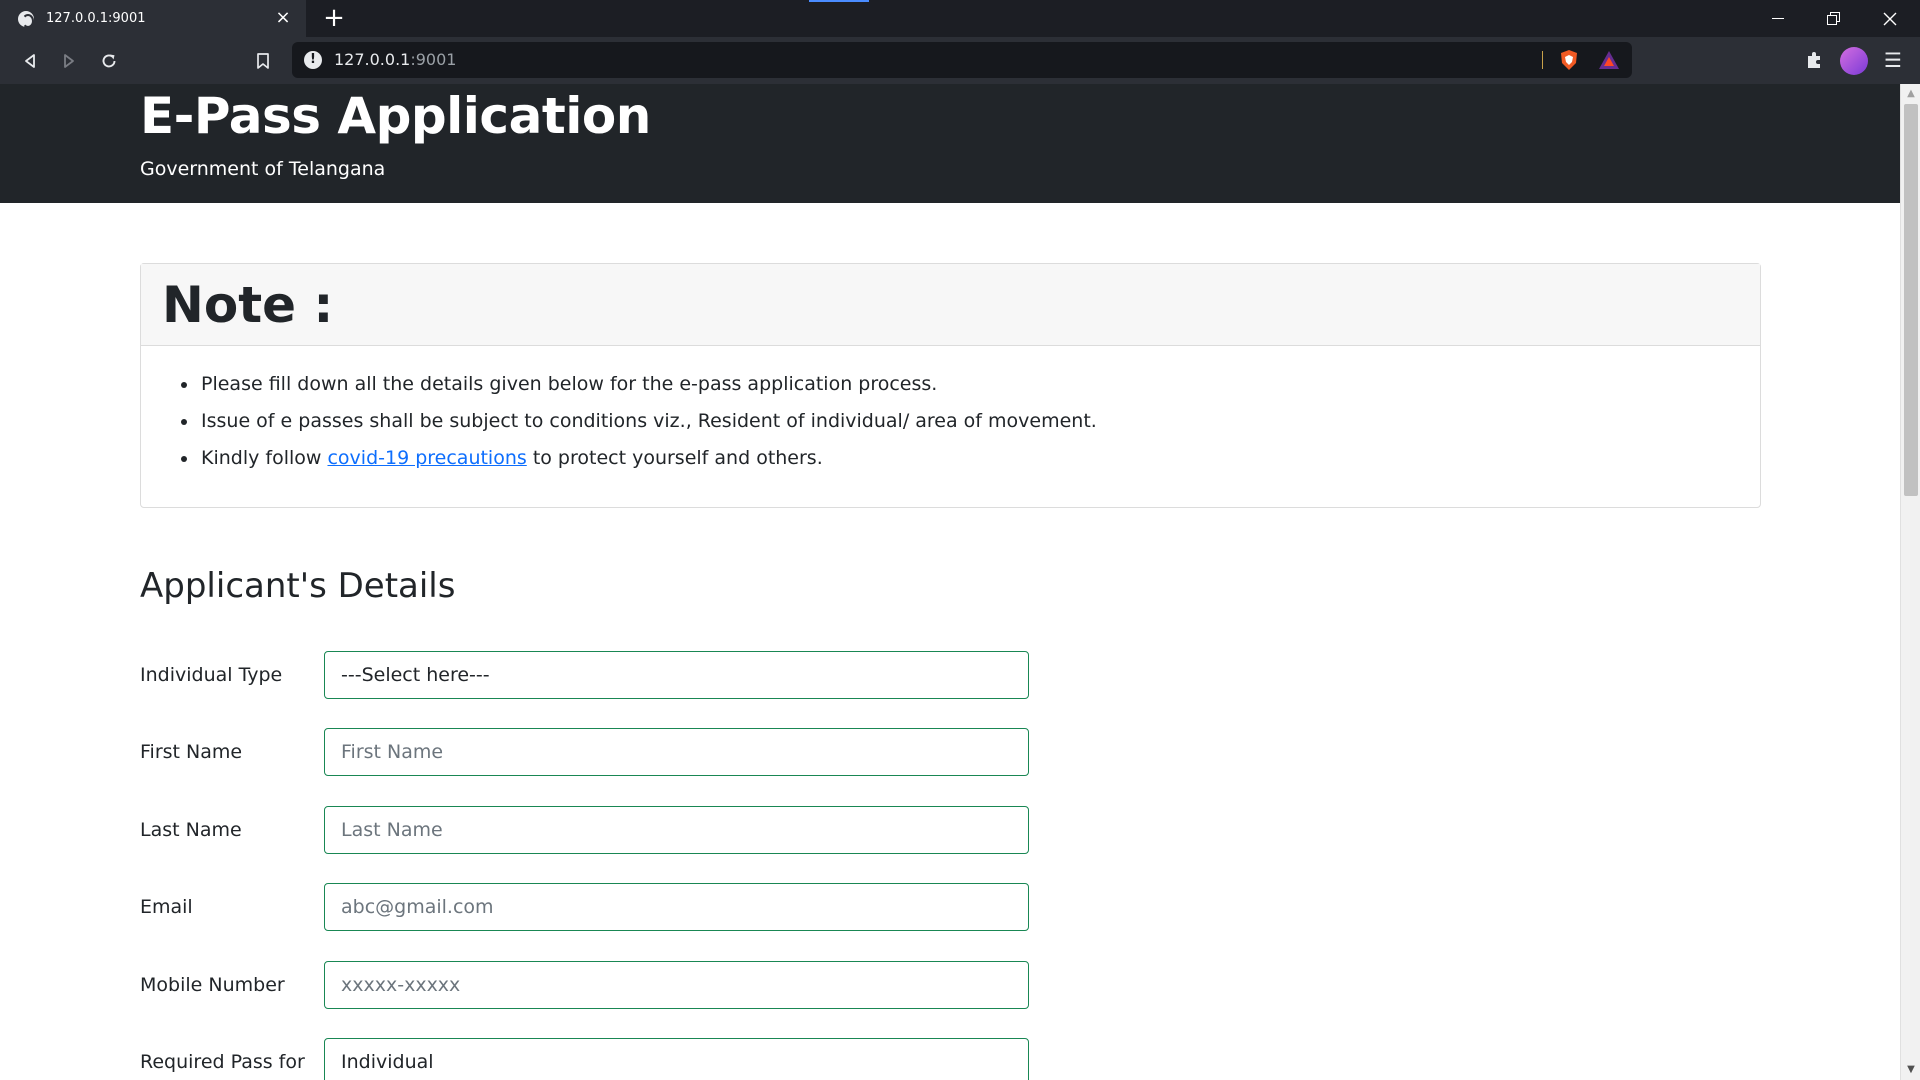 The height and width of the screenshot is (1080, 1920). I want to click on reload-button, so click(109, 61).